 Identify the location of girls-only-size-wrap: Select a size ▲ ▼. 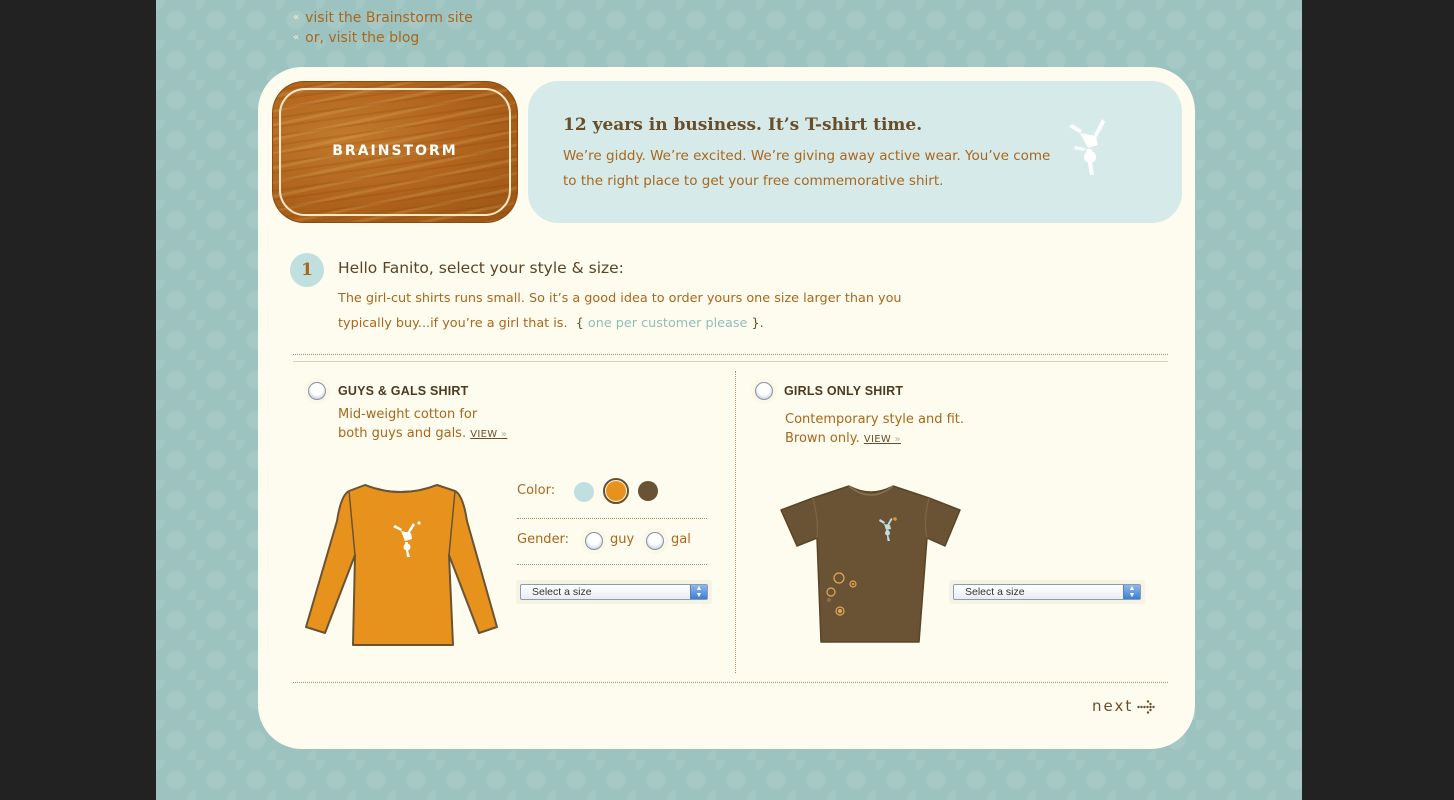
(1047, 592).